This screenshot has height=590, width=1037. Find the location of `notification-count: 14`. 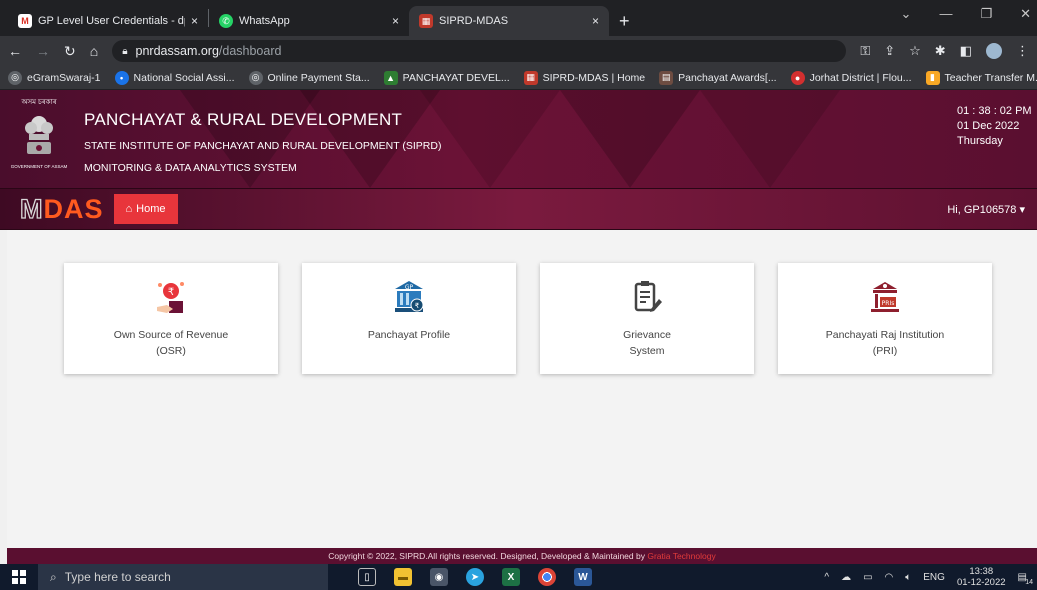

notification-count: 14 is located at coordinates (1029, 582).